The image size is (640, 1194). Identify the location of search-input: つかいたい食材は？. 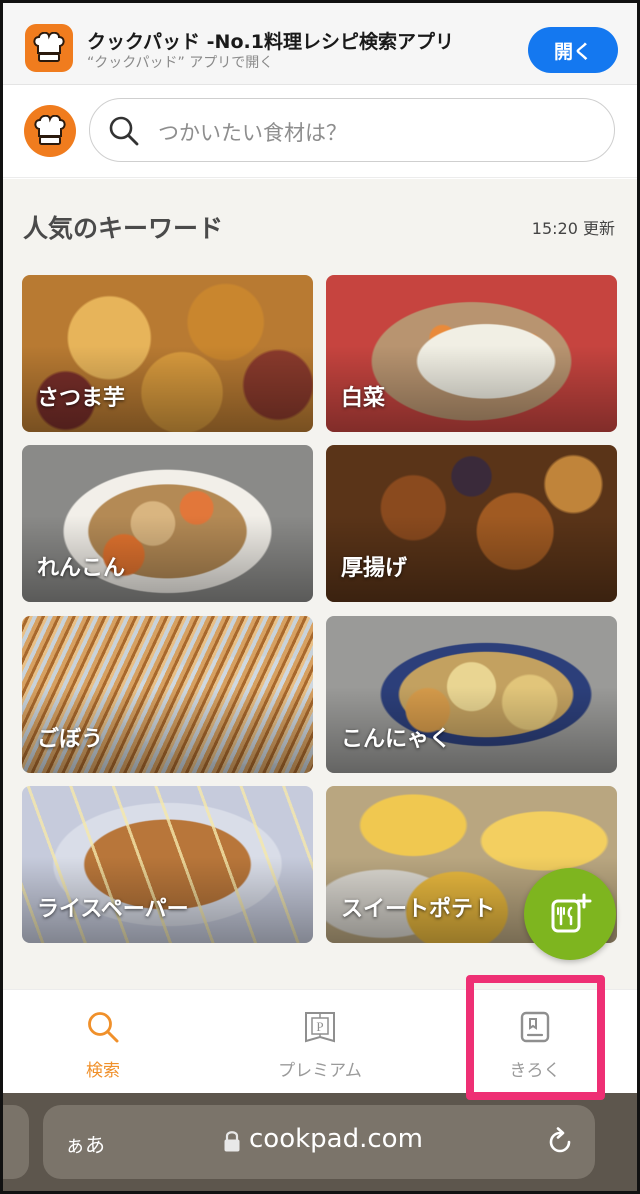
(352, 130).